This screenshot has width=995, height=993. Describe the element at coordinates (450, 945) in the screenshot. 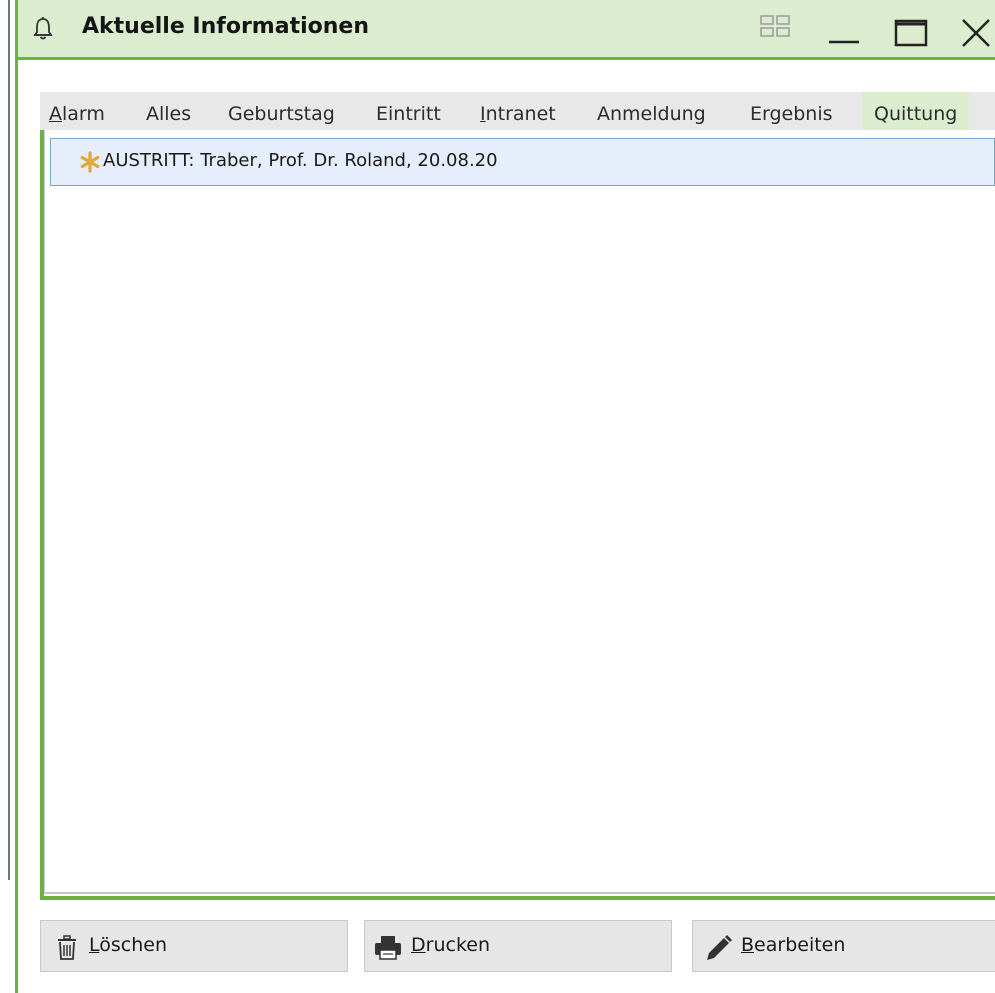

I see `print-button-label: Drucken` at that location.